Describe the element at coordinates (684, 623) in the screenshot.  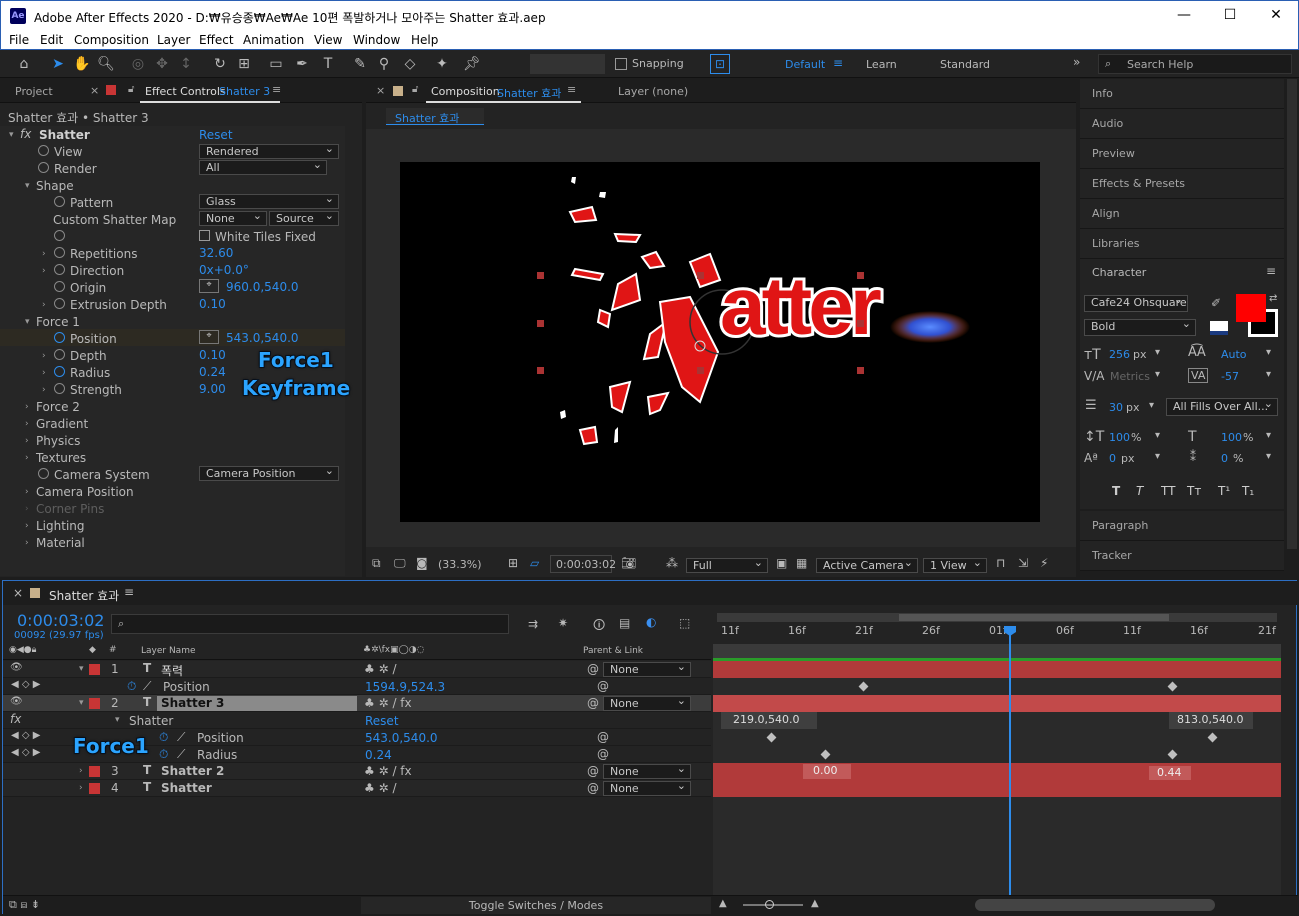
I see `graph-editor-icon: ⬚` at that location.